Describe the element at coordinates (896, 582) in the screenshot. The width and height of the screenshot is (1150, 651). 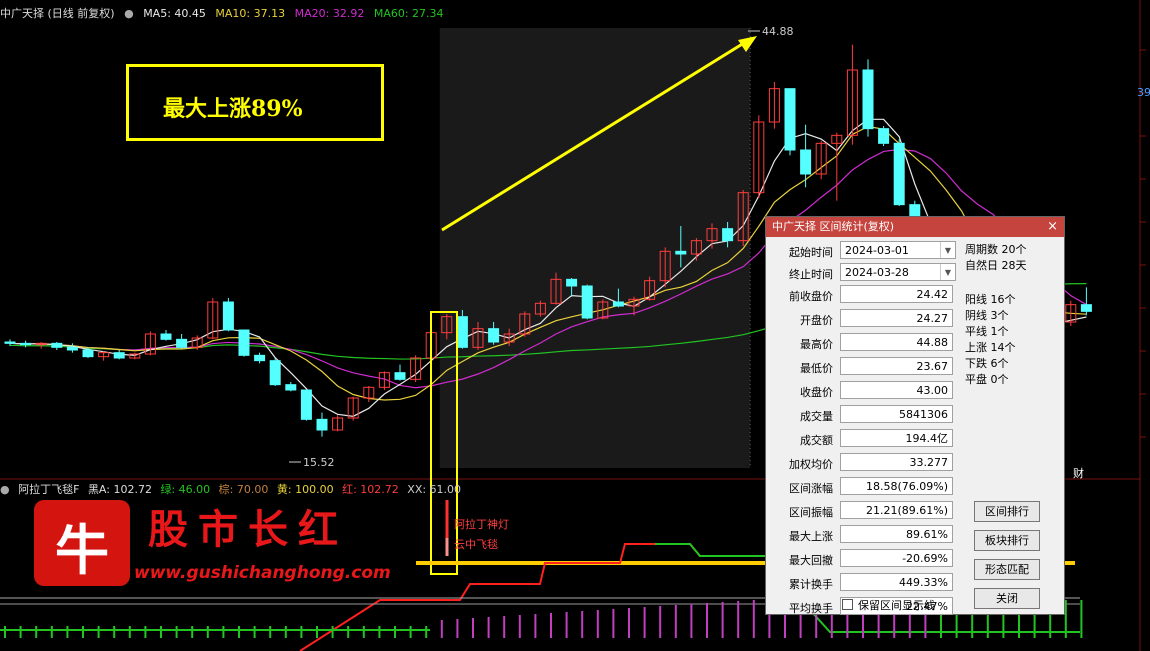
I see `stat-value: 449.33%` at that location.